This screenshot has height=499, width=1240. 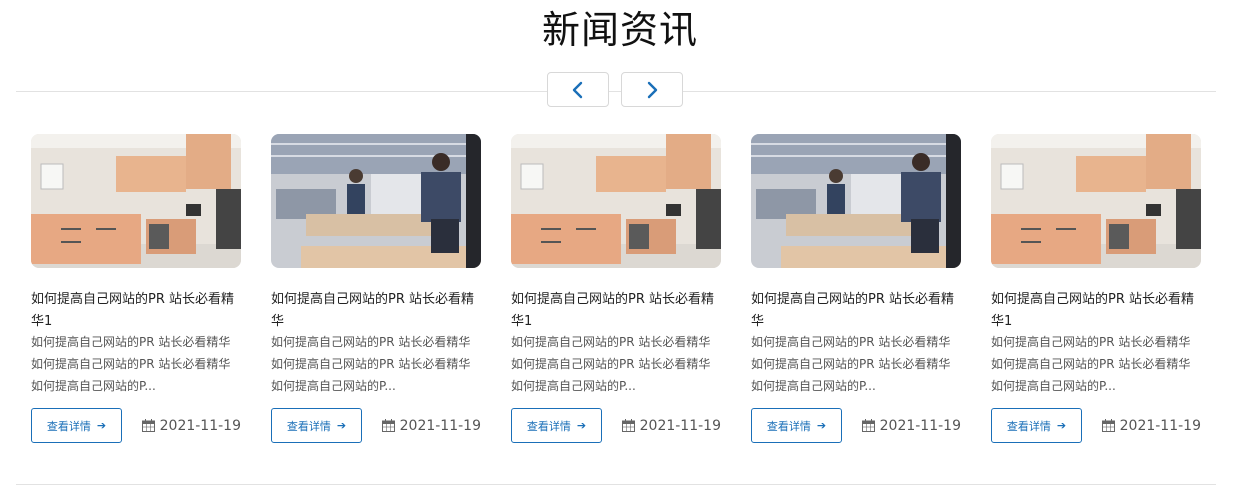 I want to click on carousel-prev-button, so click(x=578, y=89).